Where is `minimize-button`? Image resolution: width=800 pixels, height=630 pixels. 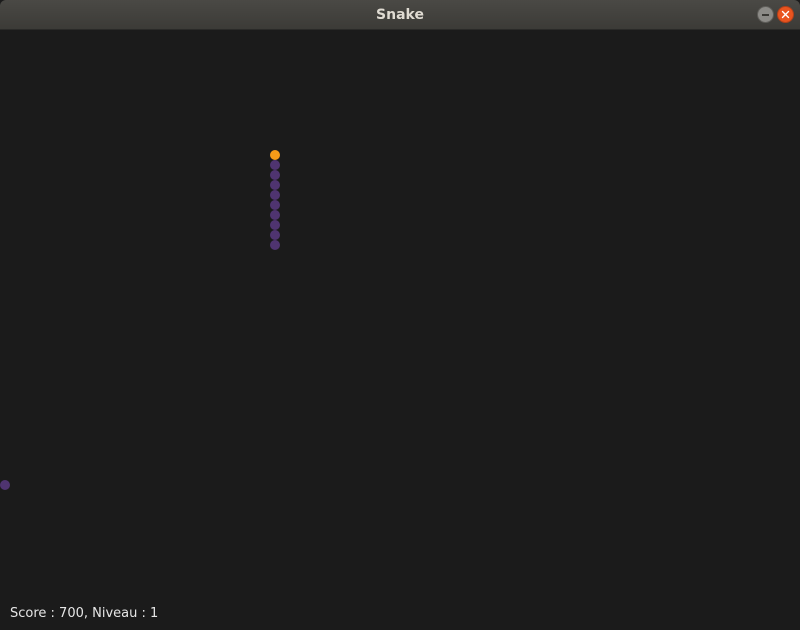 minimize-button is located at coordinates (765, 14).